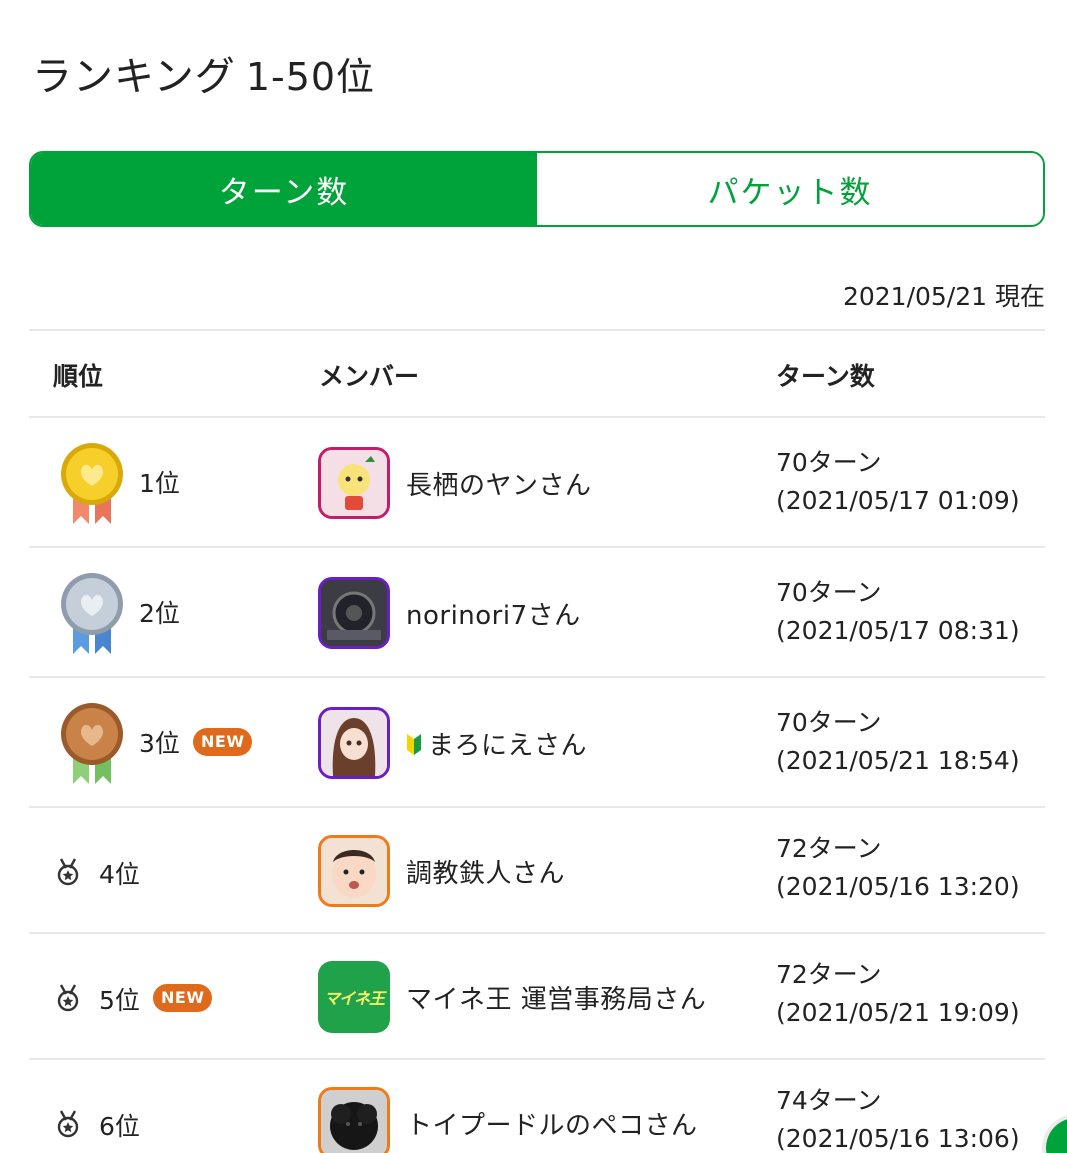 The image size is (1067, 1153). Describe the element at coordinates (790, 189) in the screenshot. I see `tab-packets: パケット数` at that location.